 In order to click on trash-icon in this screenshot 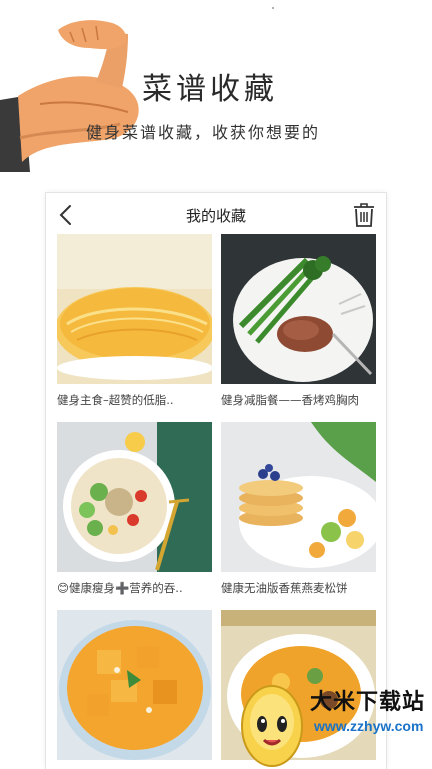, I will do `click(364, 215)`.